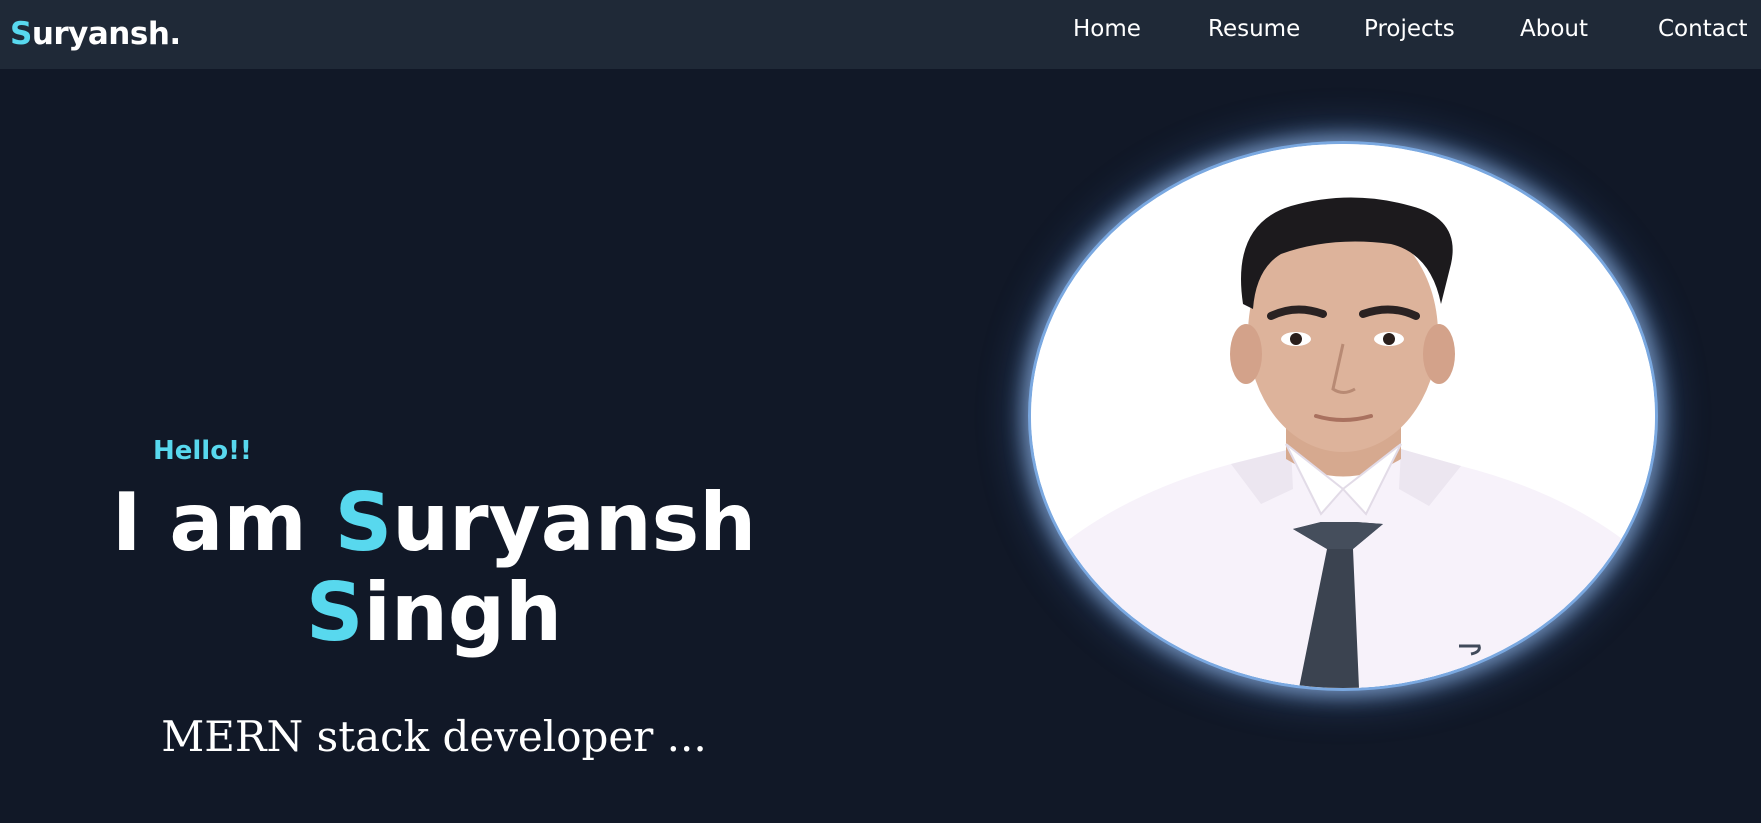  I want to click on last-name-rest: ingh, so click(463, 612).